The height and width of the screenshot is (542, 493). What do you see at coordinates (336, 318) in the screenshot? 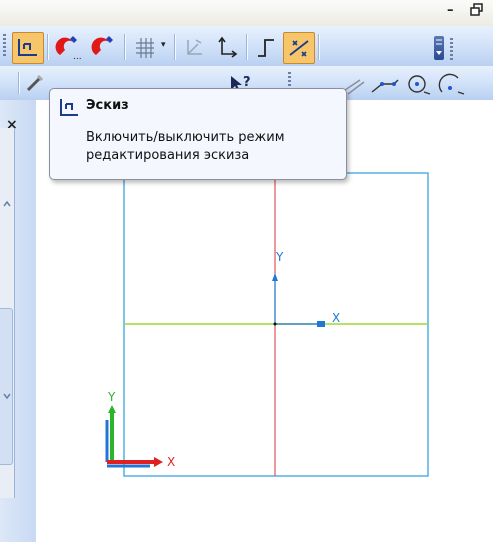
I see `origin-x-label: X` at bounding box center [336, 318].